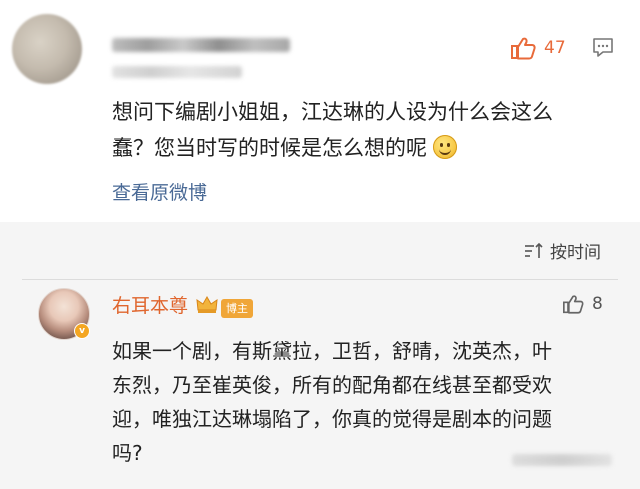  I want to click on verified-badge-icon: v, so click(82, 331).